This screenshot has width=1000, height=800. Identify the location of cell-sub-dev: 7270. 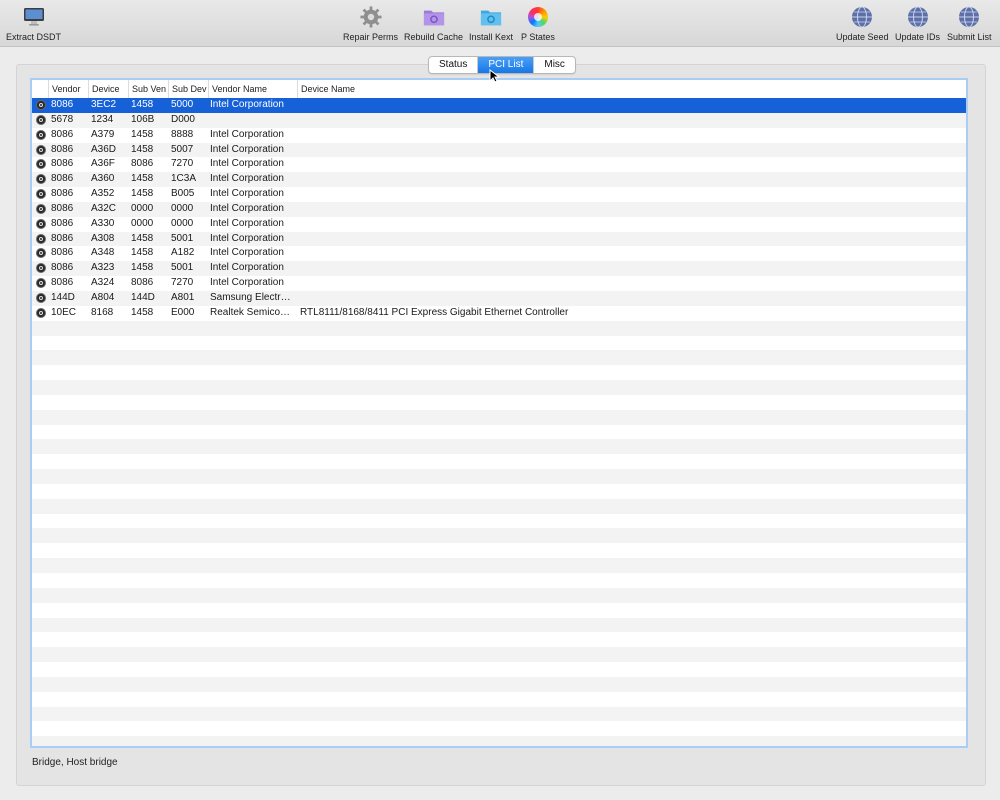
(182, 164).